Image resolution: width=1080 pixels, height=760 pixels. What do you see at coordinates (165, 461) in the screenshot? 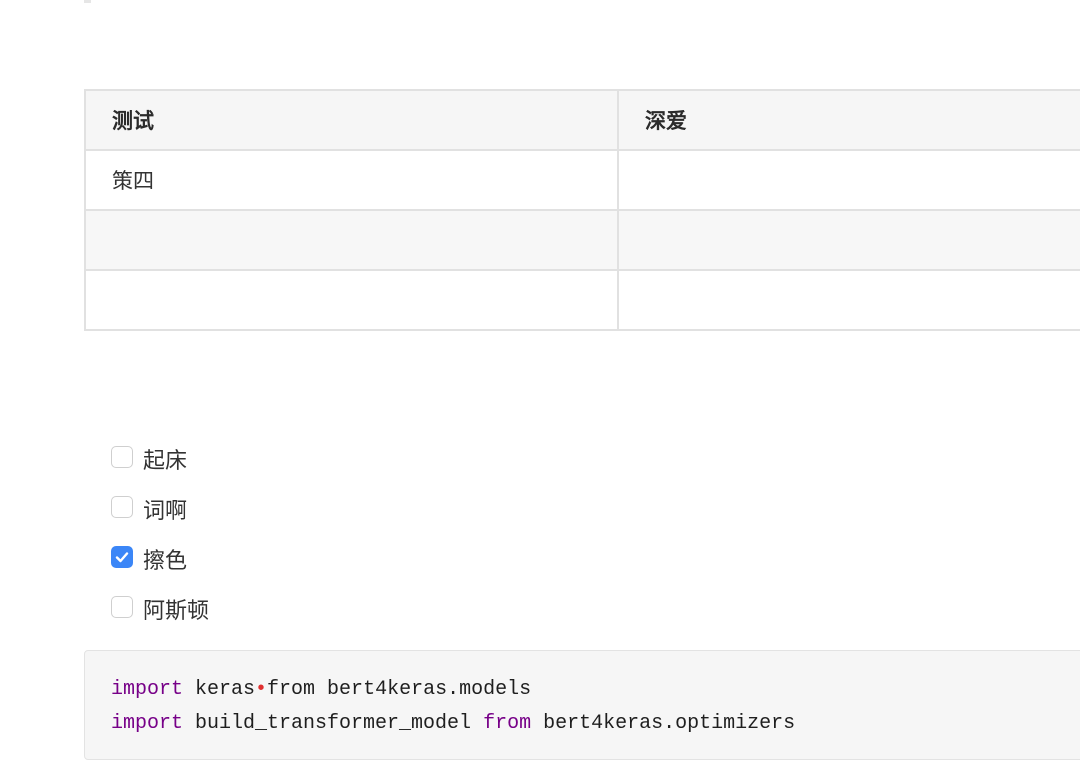
I see `task-label: 起床` at bounding box center [165, 461].